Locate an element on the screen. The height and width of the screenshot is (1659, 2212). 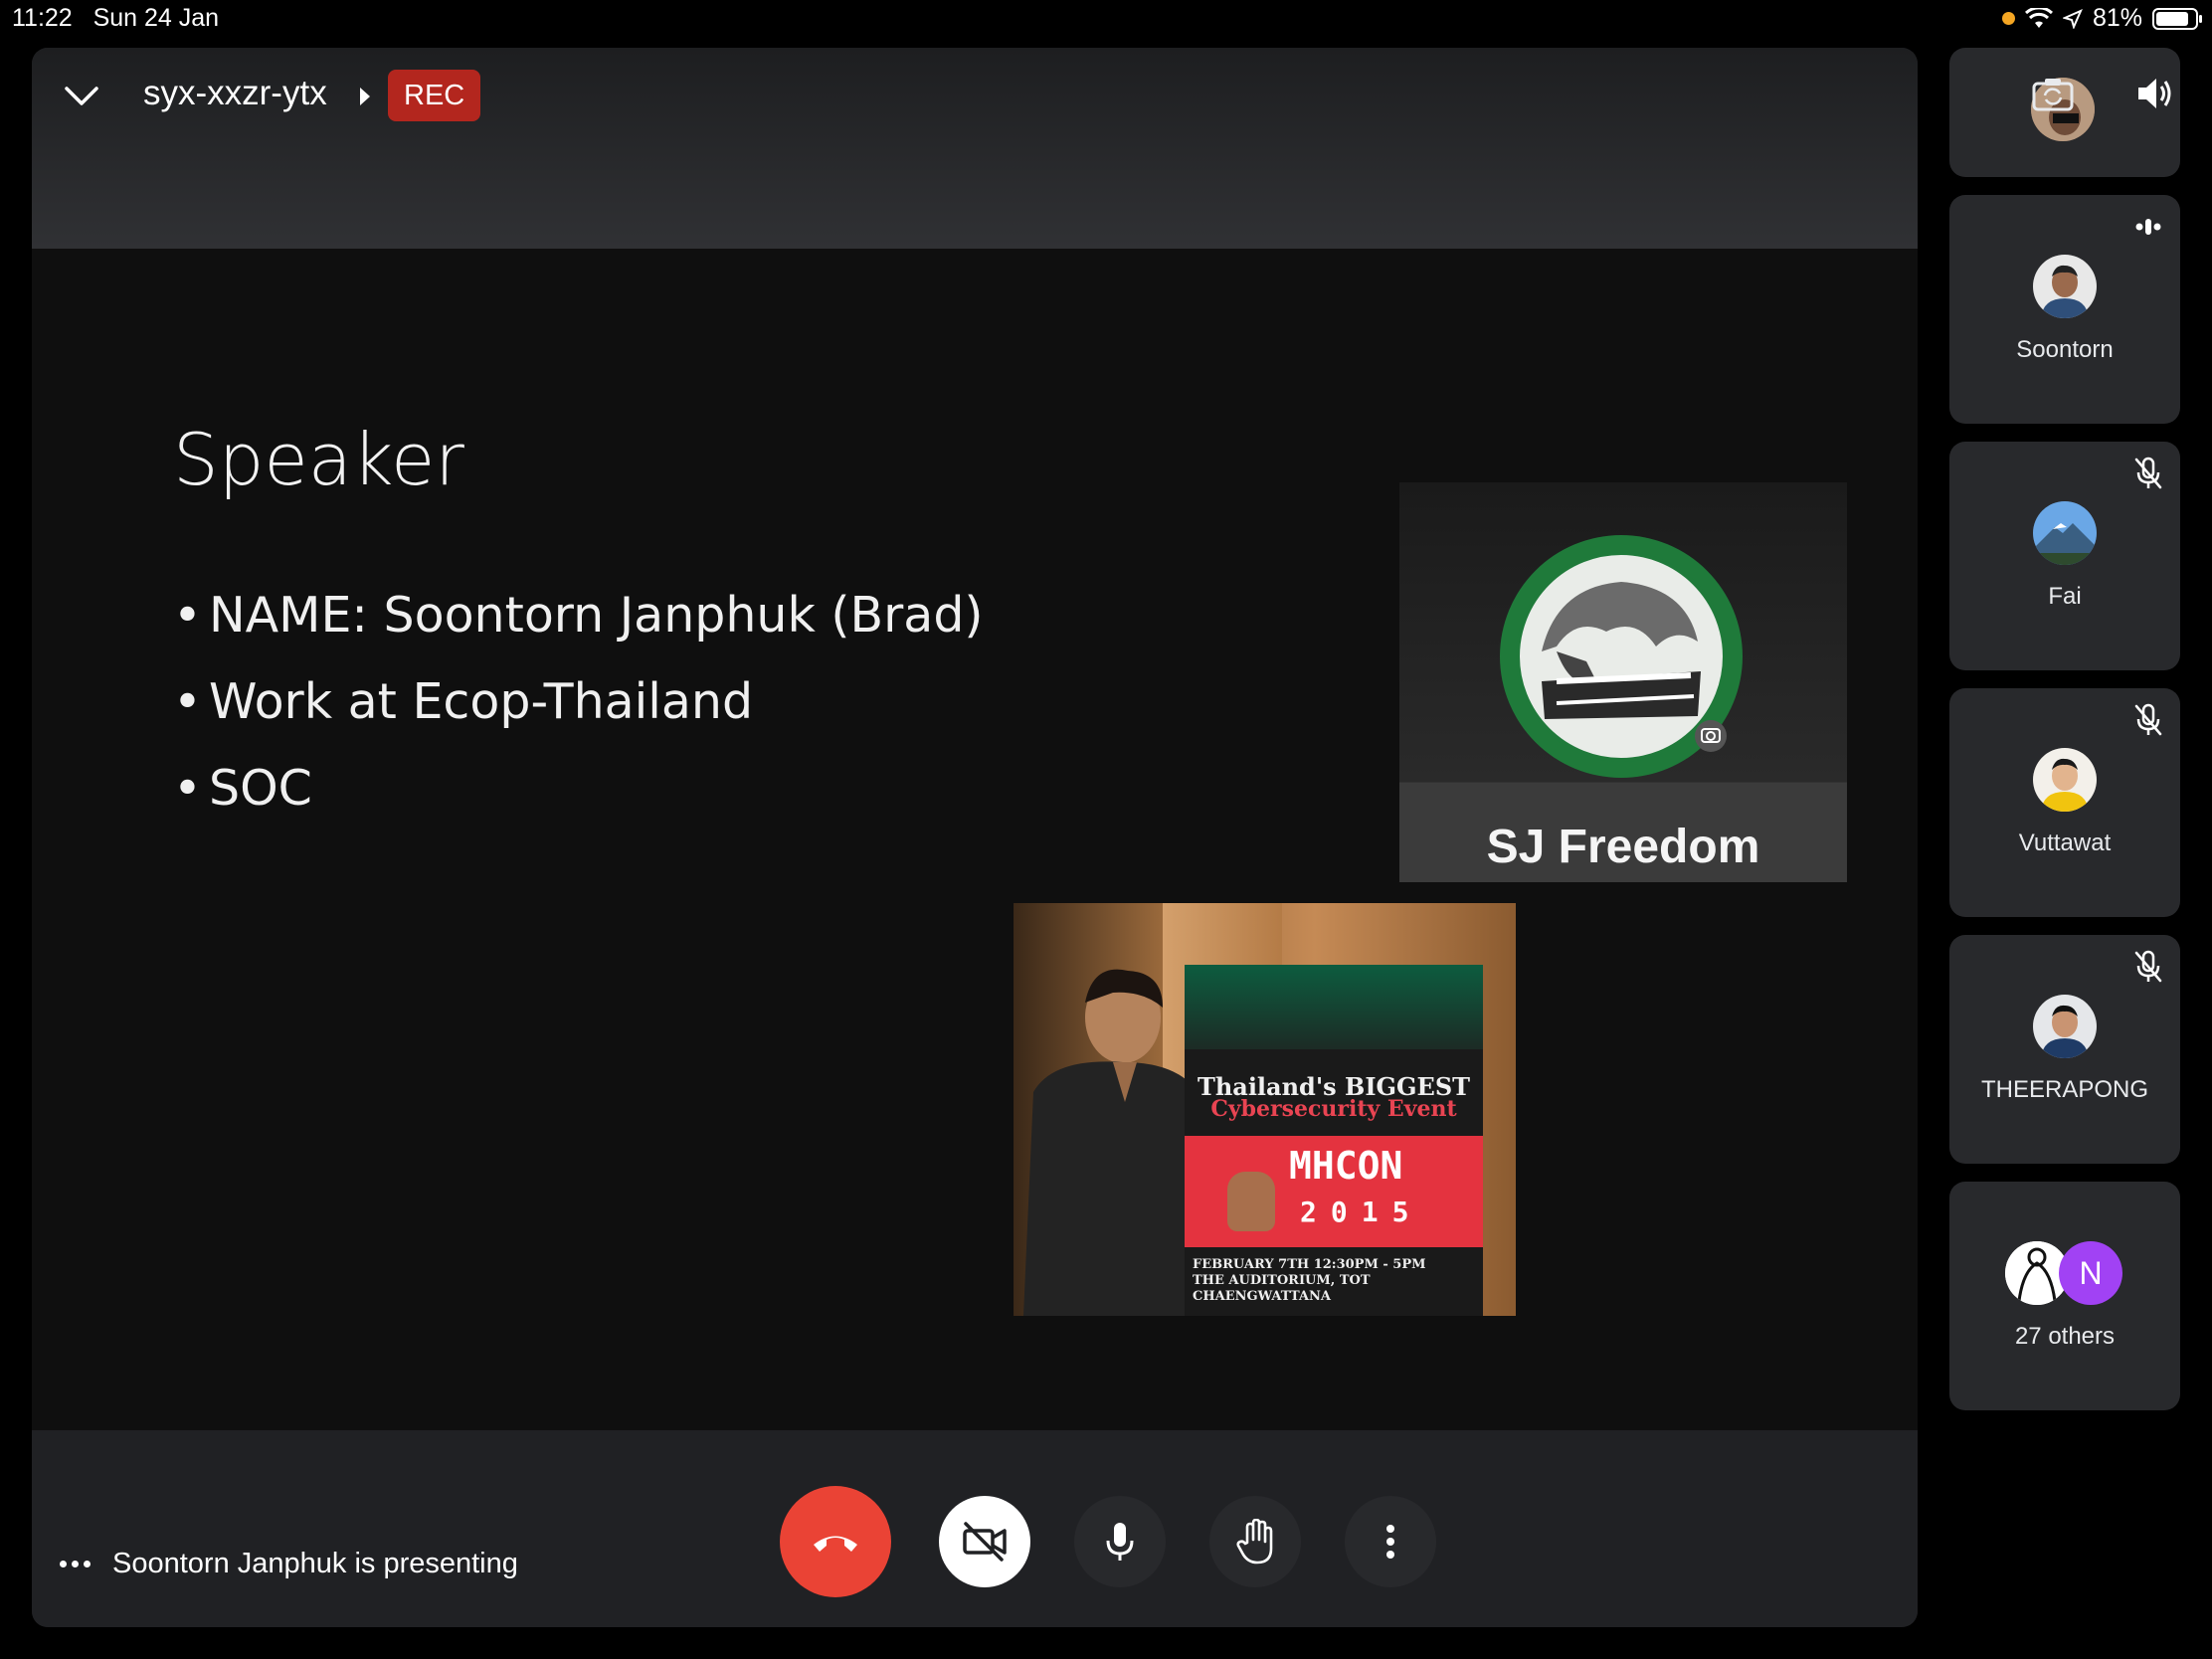
speaking-icon is located at coordinates (2148, 227).